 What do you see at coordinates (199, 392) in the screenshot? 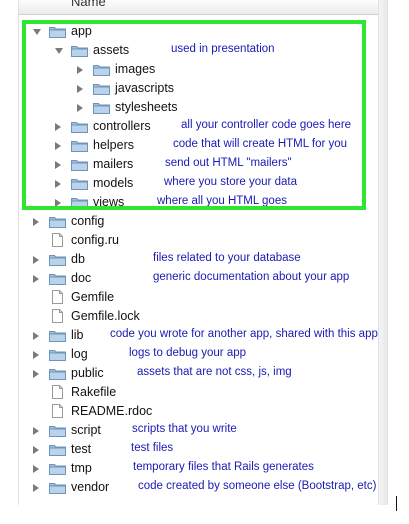
I see `tree-row-rakefile: Rakefile` at bounding box center [199, 392].